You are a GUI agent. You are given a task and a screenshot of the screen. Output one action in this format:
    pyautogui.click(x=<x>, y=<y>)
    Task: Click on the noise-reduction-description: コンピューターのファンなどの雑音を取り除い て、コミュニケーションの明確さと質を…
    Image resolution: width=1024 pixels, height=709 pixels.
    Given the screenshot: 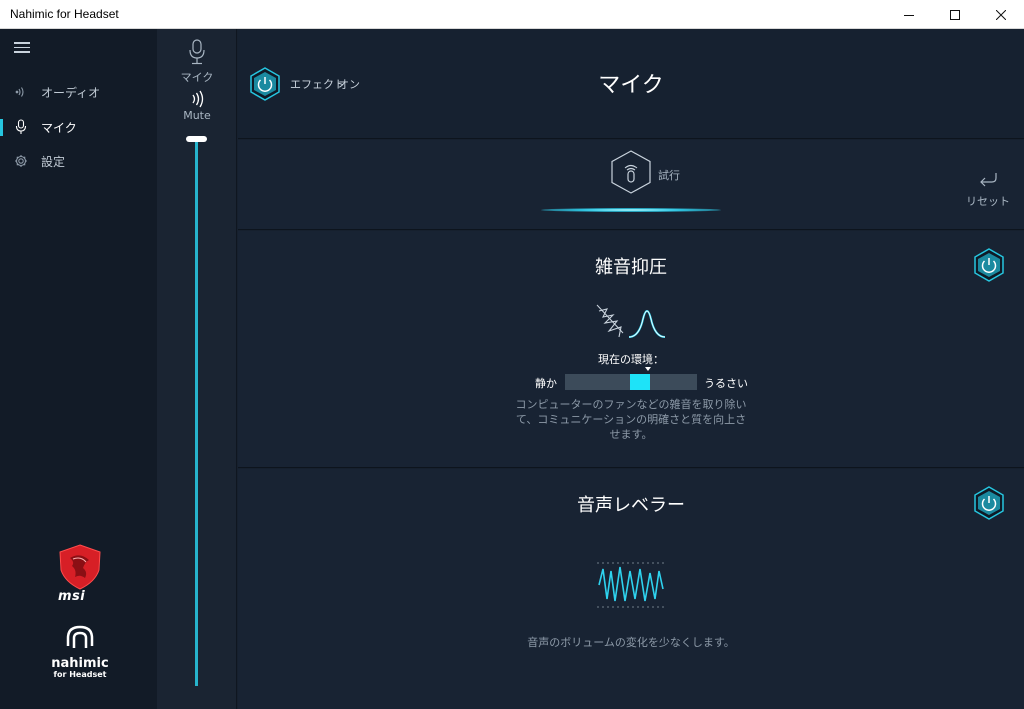 What is the action you would take?
    pyautogui.click(x=631, y=419)
    